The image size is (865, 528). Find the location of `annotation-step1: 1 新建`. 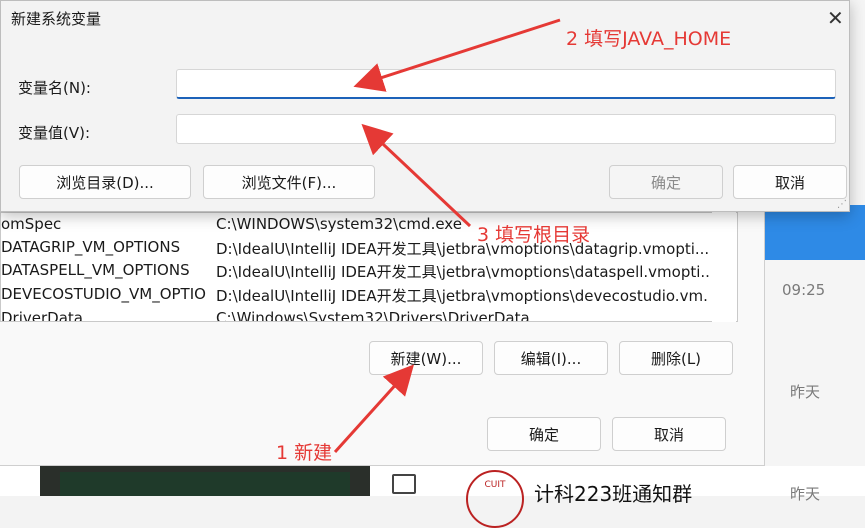

annotation-step1: 1 新建 is located at coordinates (304, 453).